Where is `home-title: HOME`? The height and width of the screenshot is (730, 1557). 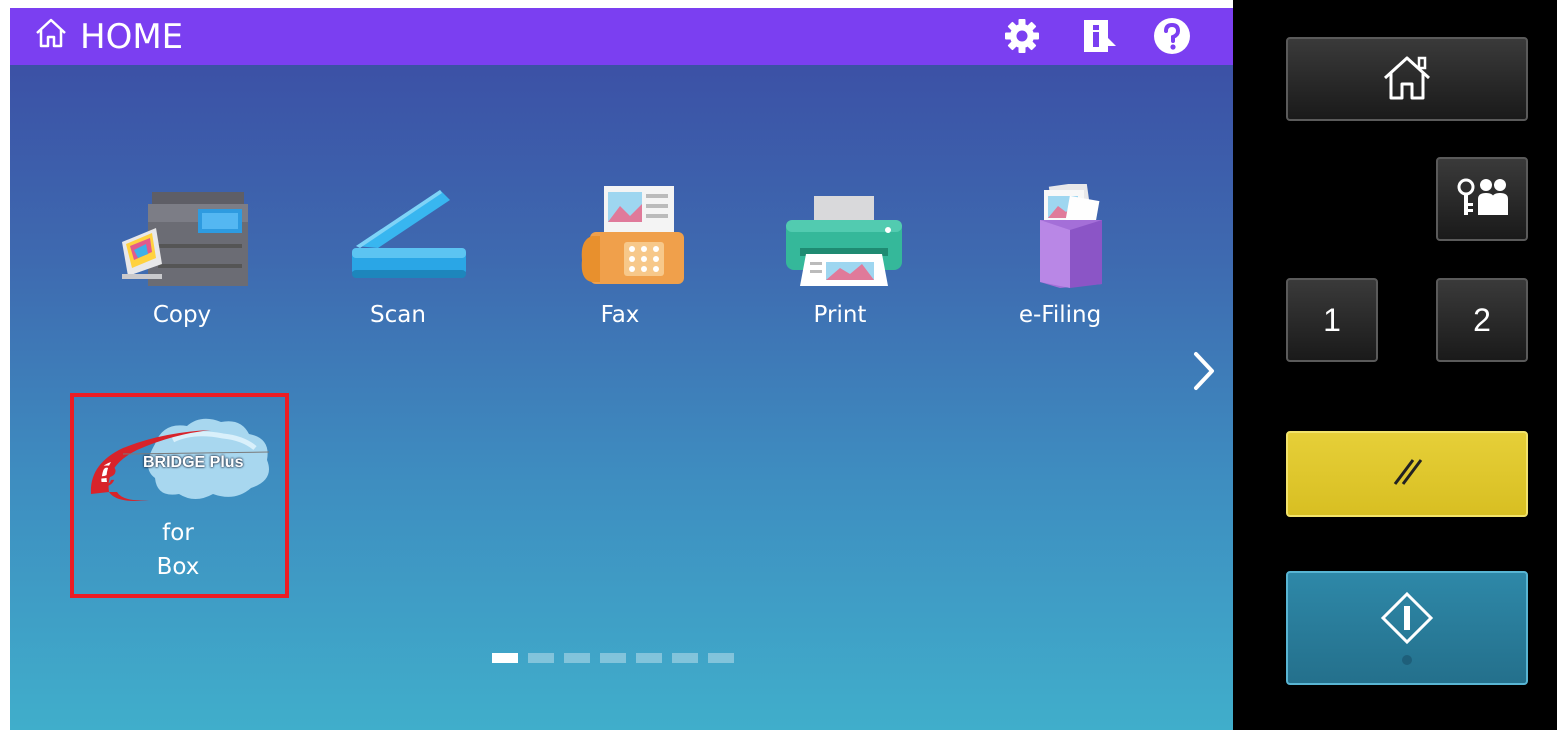
home-title: HOME is located at coordinates (108, 37).